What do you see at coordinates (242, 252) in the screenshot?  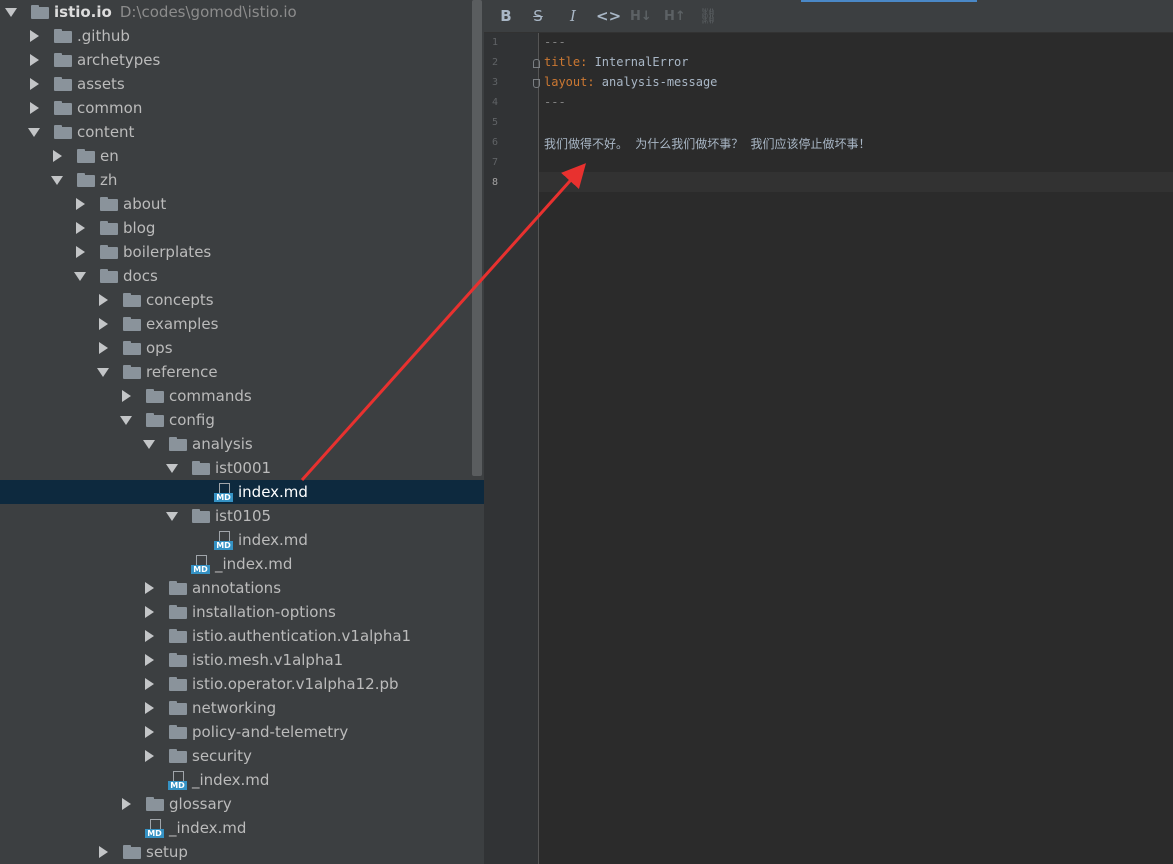 I see `tree-folder-item: boilerplates` at bounding box center [242, 252].